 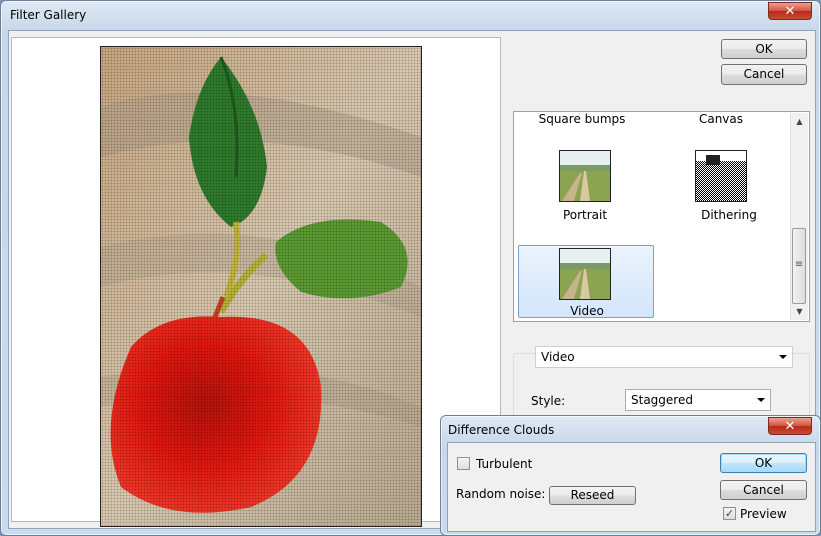 I want to click on gallery-item-label: Dithering, so click(x=729, y=215).